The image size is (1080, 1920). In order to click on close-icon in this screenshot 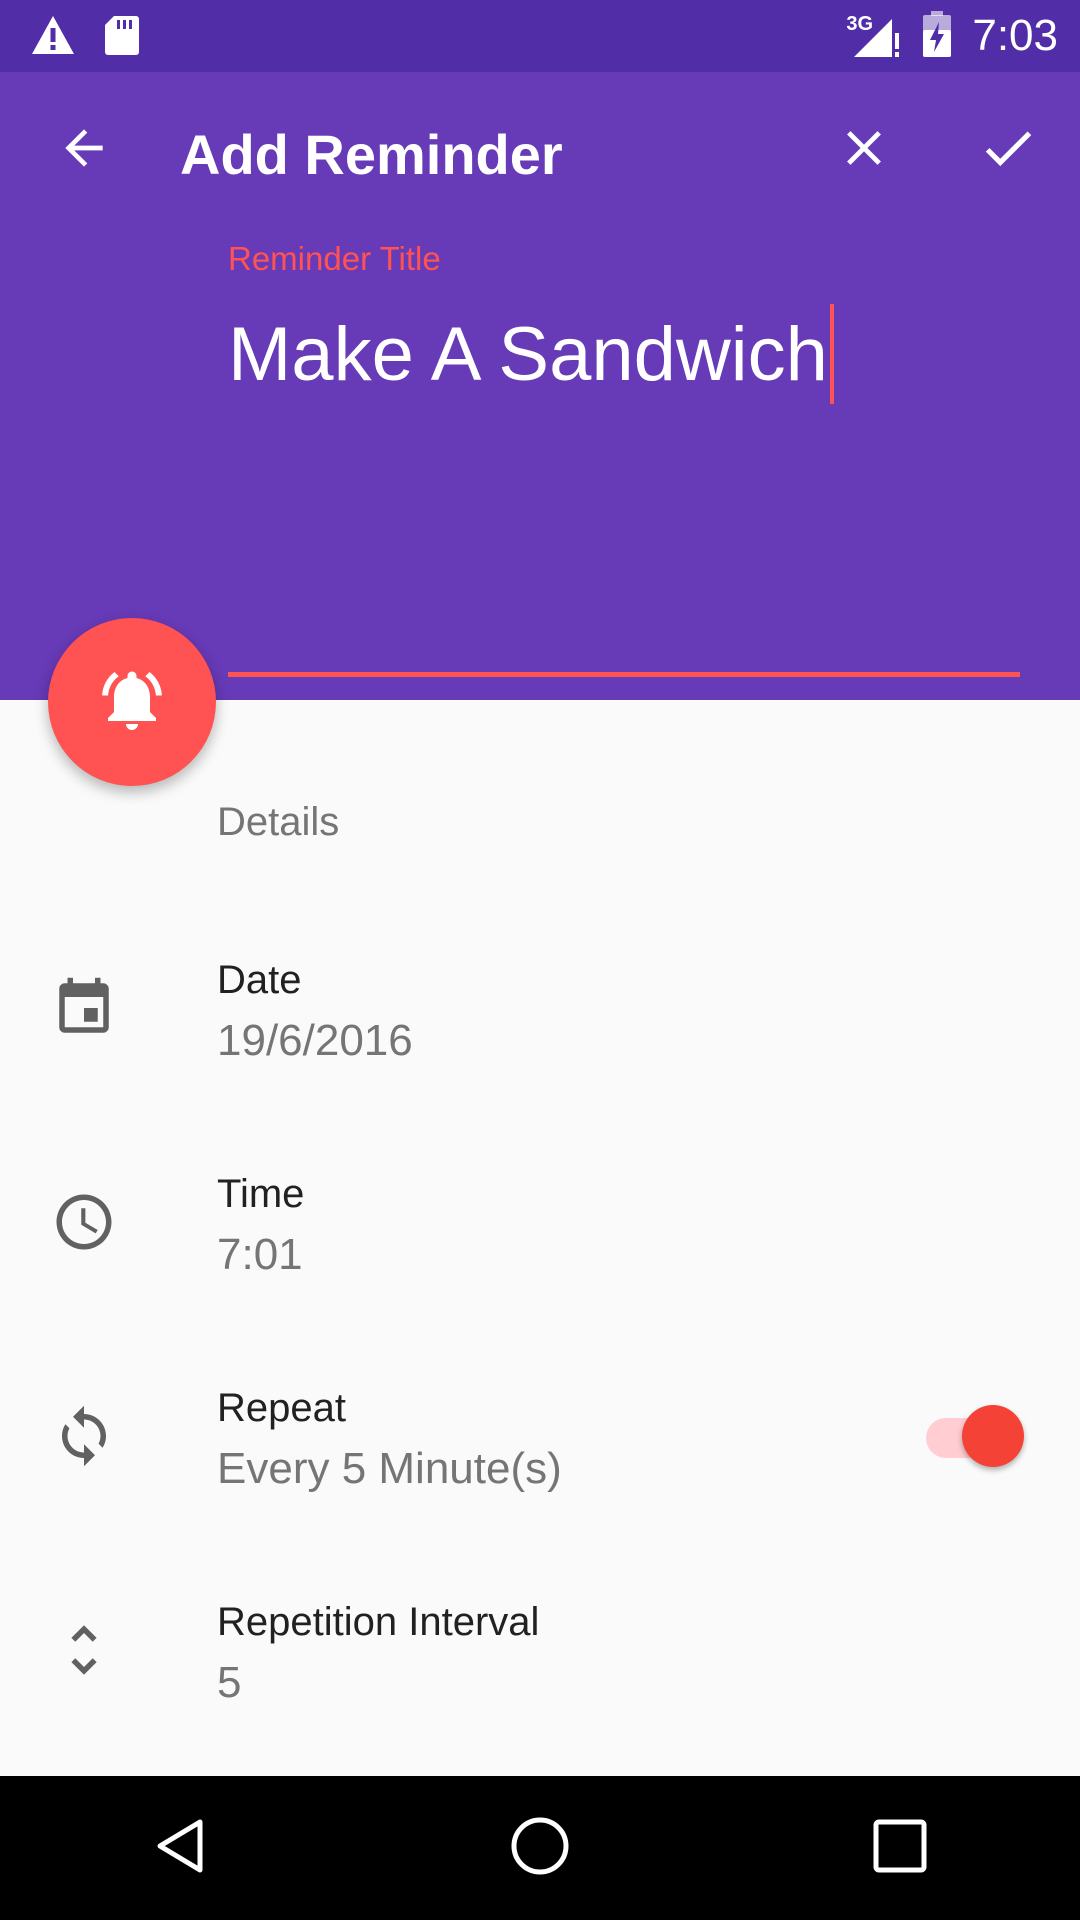, I will do `click(864, 150)`.